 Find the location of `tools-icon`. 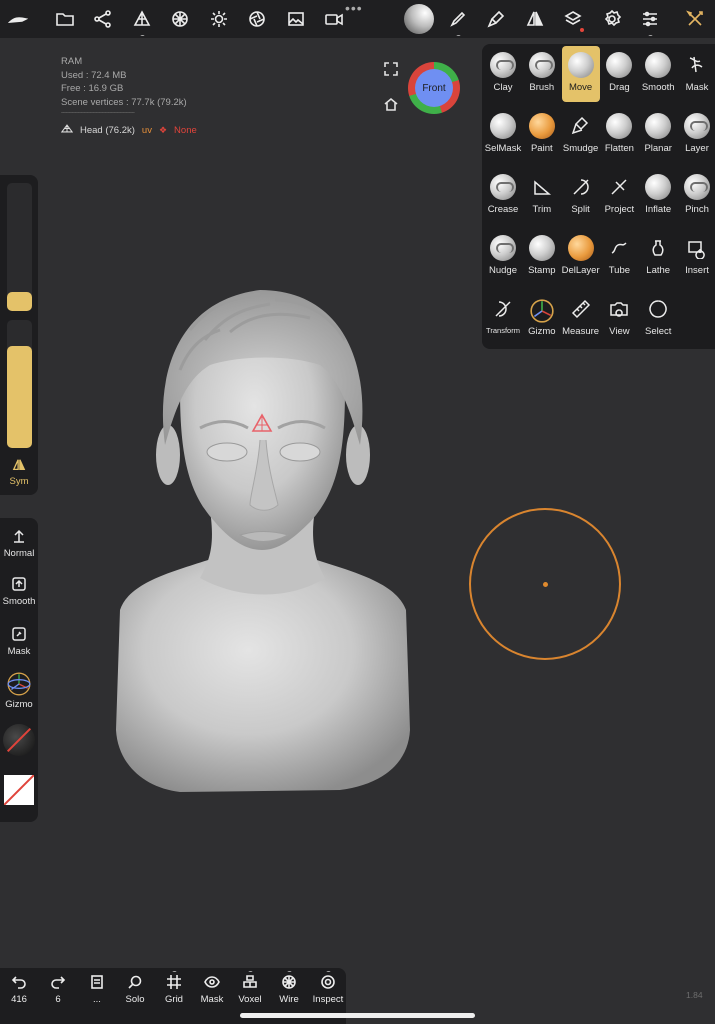

tools-icon is located at coordinates (695, 19).